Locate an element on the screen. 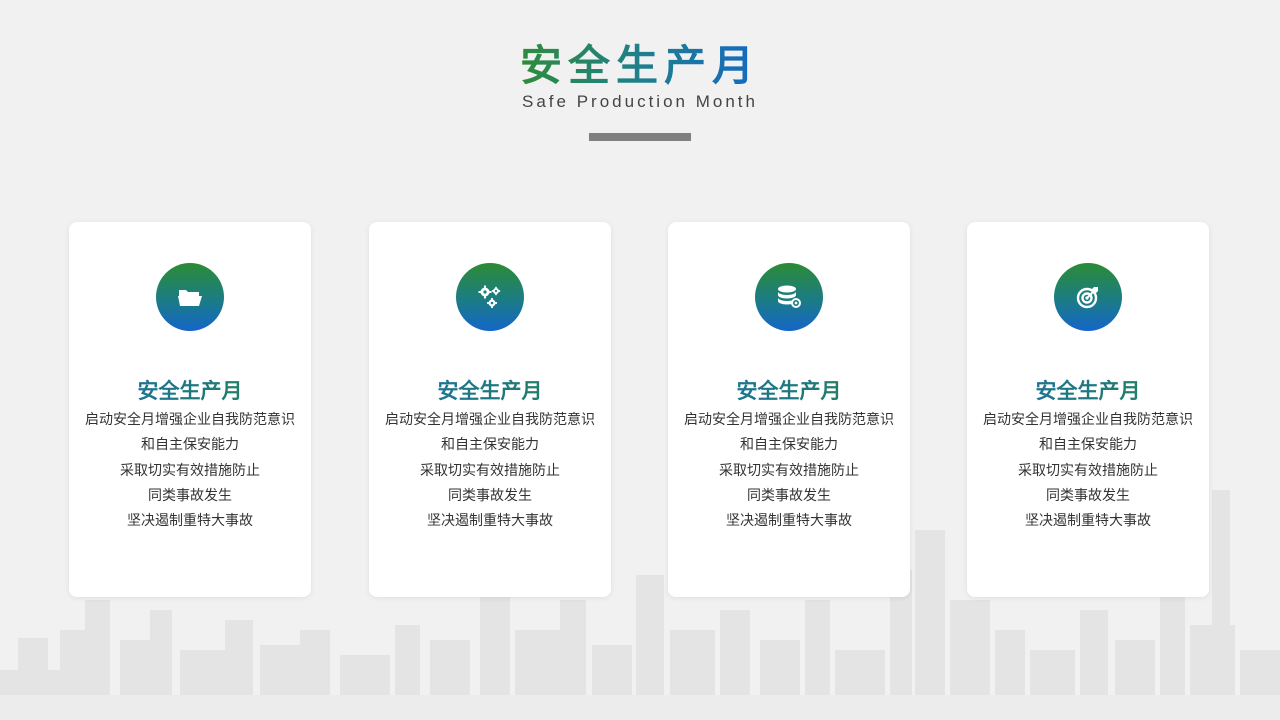 Image resolution: width=1280 pixels, height=720 pixels. header: 安全生产月 Safe Production Month is located at coordinates (640, 76).